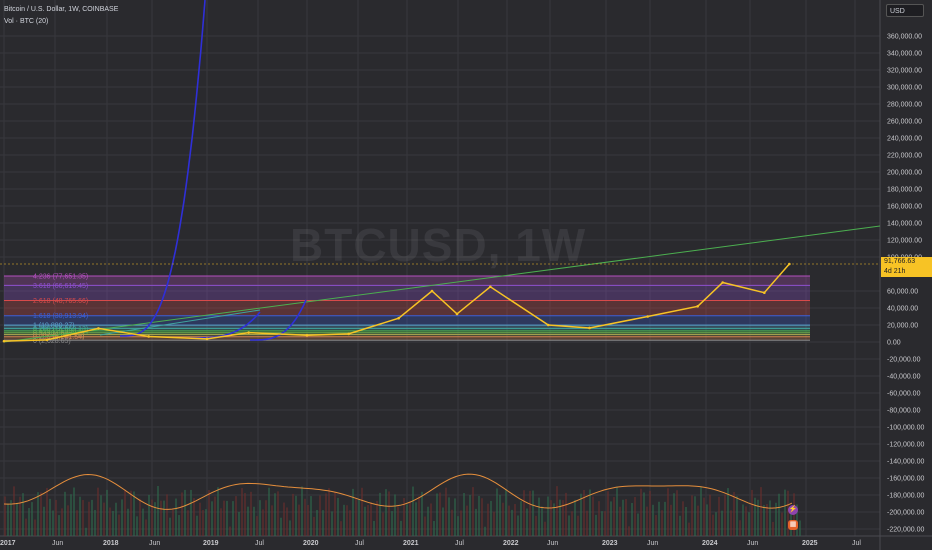 This screenshot has width=932, height=550. What do you see at coordinates (905, 462) in the screenshot?
I see `y-axis-label: -140,000.00` at bounding box center [905, 462].